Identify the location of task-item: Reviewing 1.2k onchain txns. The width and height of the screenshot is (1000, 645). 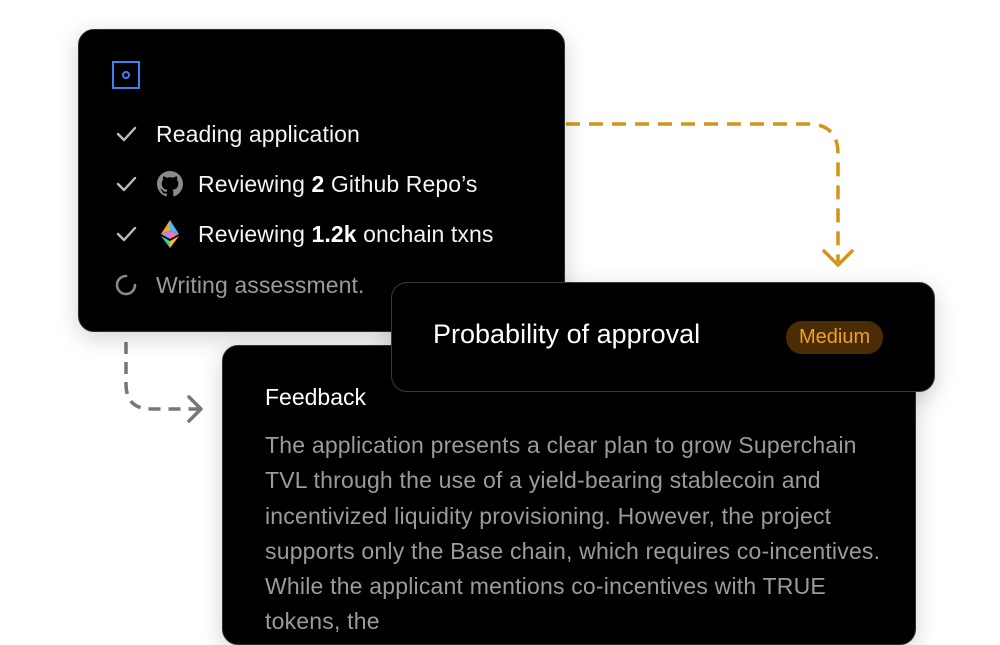
(303, 234).